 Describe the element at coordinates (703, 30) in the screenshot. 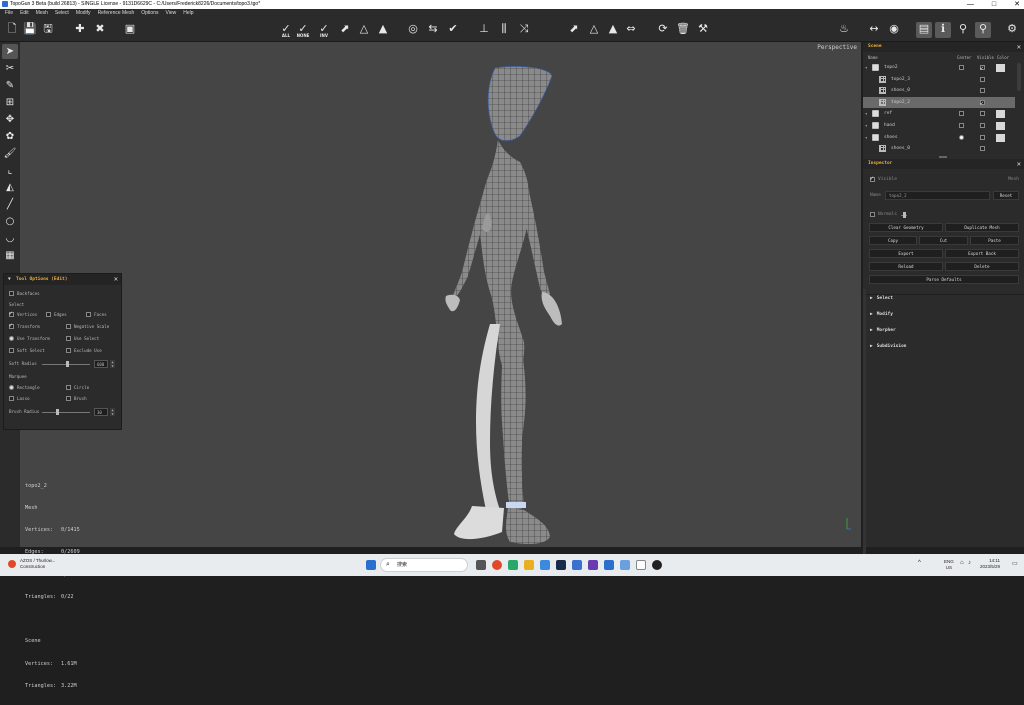

I see `tools-icon: ⚒` at that location.